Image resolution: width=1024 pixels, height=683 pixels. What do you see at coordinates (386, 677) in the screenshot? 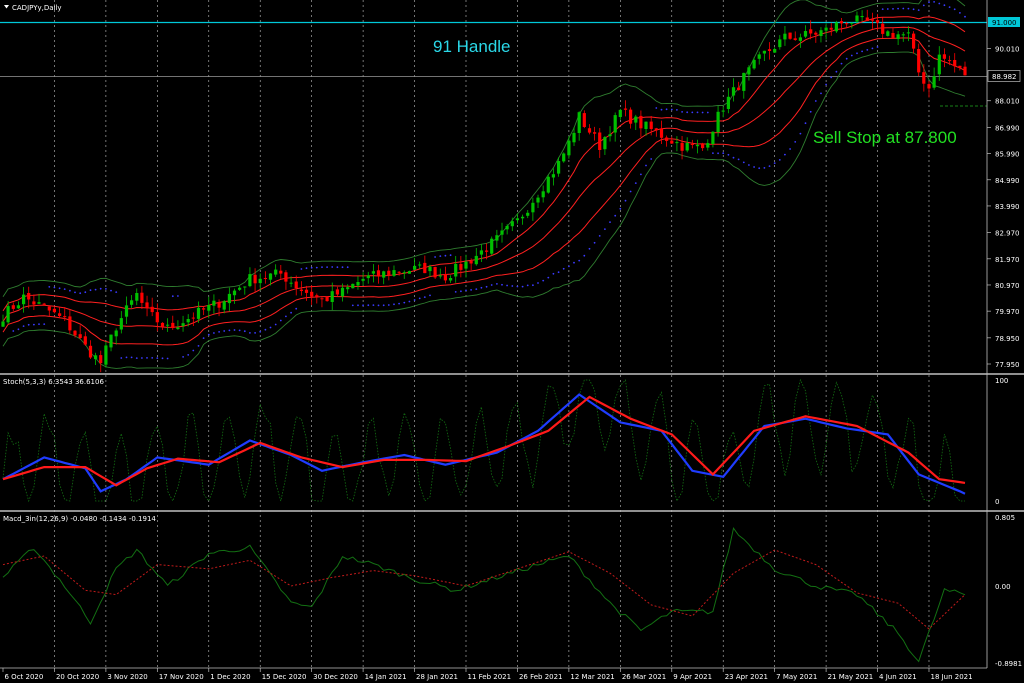
I see `time-tick-label: 14 Jan 2021` at bounding box center [386, 677].